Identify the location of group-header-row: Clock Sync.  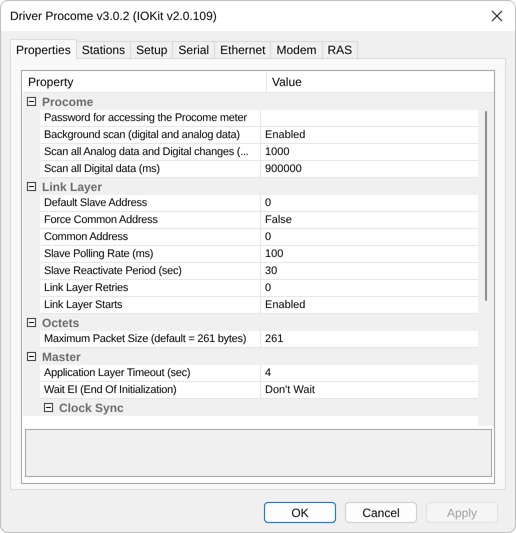
(259, 407).